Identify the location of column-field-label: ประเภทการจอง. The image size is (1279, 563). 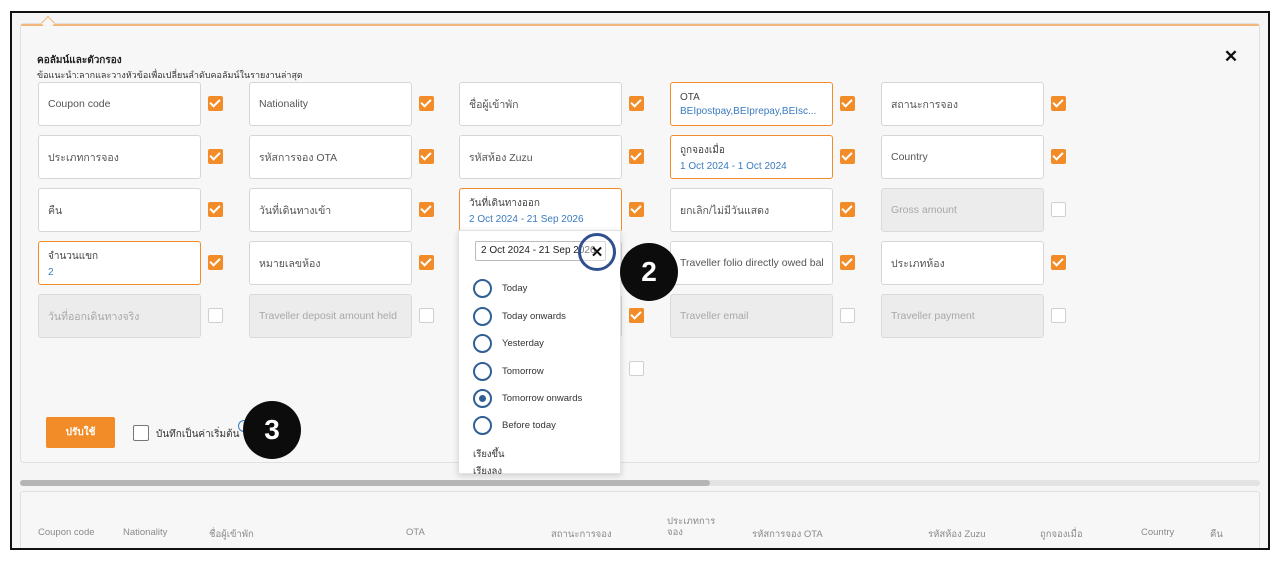
(83, 157).